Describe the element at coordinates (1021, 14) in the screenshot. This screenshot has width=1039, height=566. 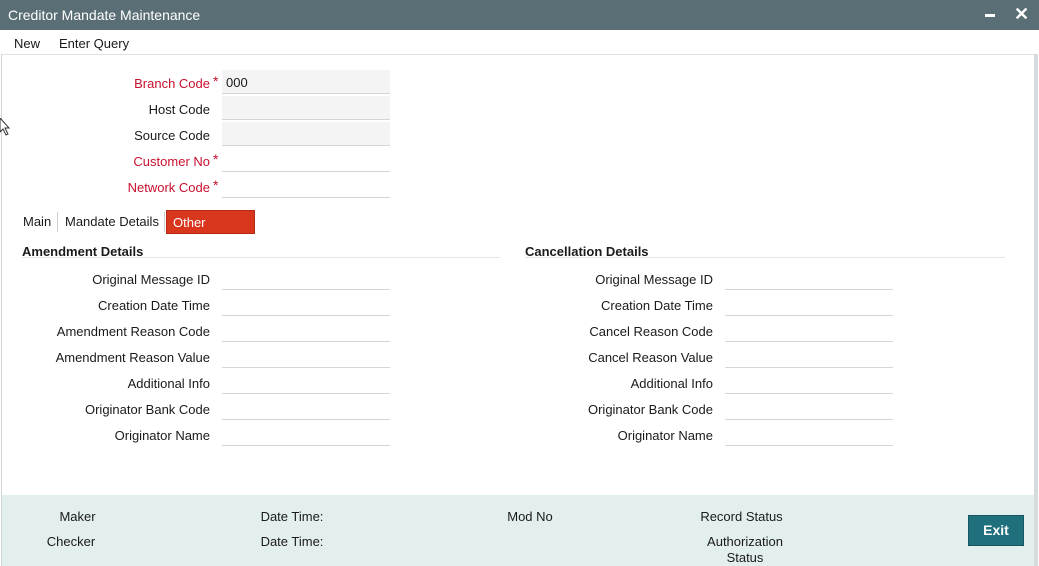
I see `close-icon: ✕` at that location.